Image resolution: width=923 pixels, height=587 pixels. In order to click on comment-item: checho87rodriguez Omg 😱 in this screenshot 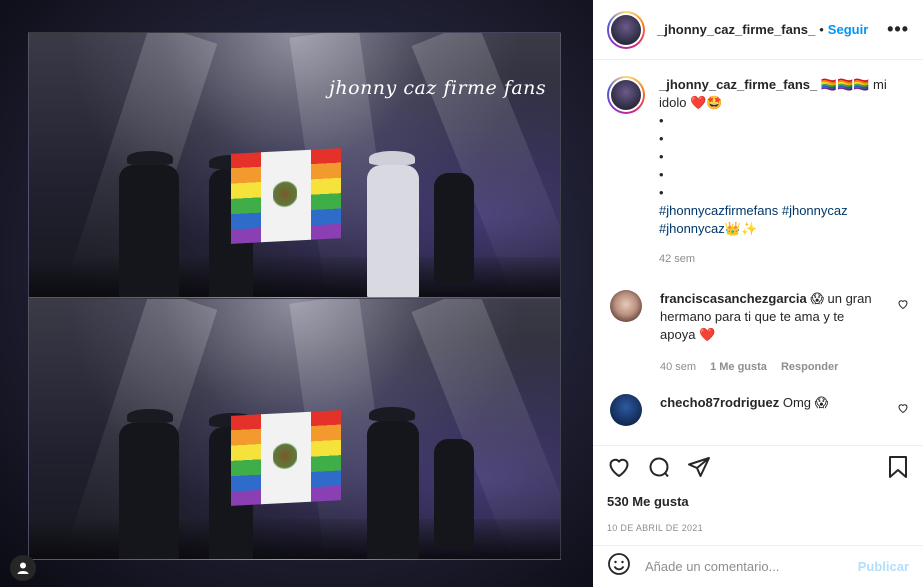, I will do `click(758, 410)`.